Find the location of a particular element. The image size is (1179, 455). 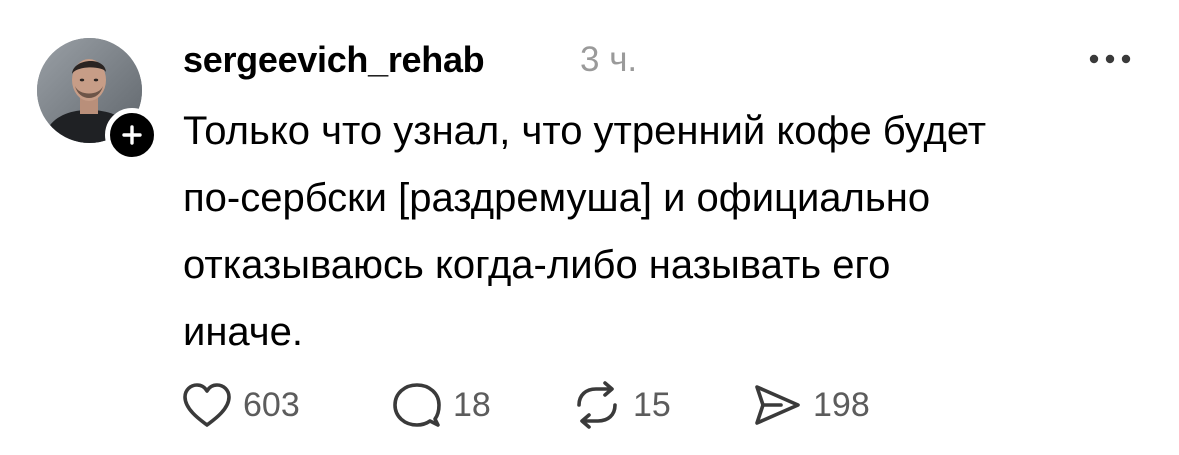

more-horizontal-icon is located at coordinates (1110, 59).